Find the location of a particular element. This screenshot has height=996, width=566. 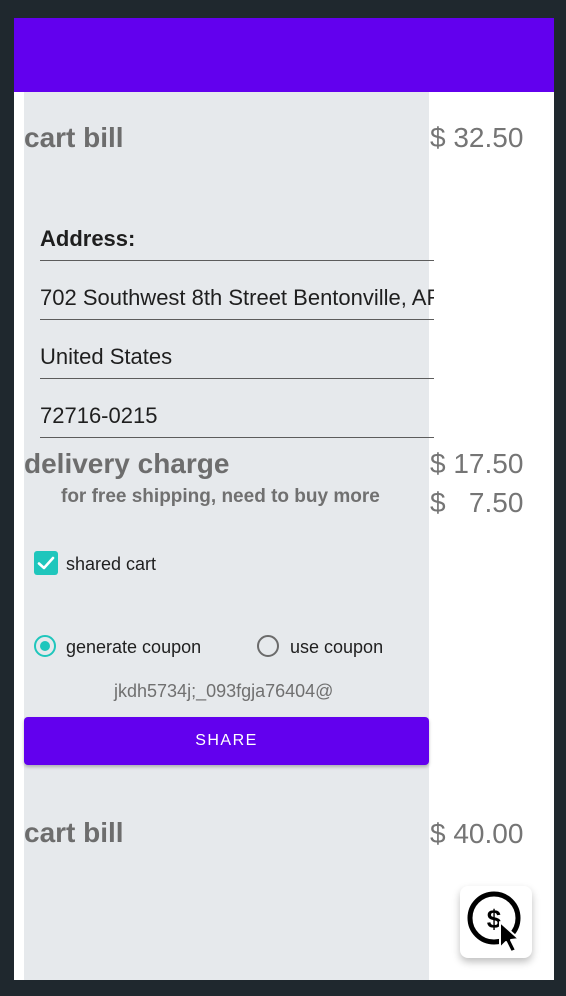

dollar-cursor-icon: $ is located at coordinates (494, 922).